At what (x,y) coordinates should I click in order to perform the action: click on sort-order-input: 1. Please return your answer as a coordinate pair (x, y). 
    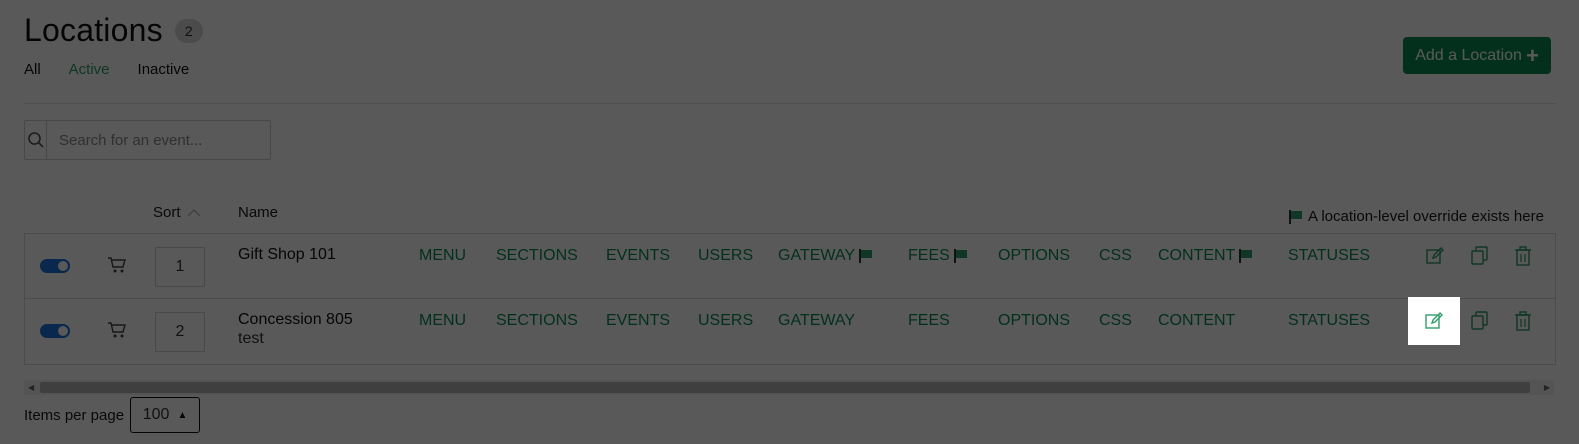
    Looking at the image, I should click on (180, 267).